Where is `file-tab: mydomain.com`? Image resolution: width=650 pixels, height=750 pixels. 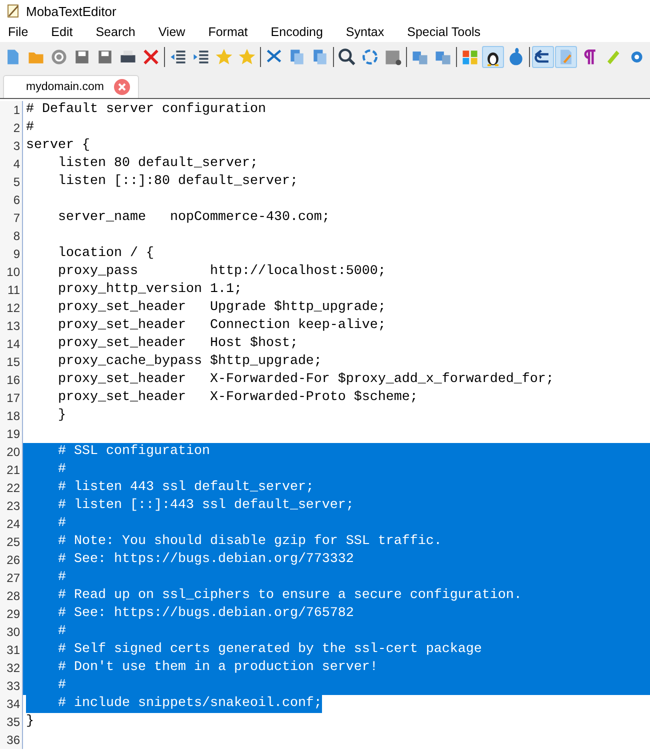
file-tab: mydomain.com is located at coordinates (71, 86).